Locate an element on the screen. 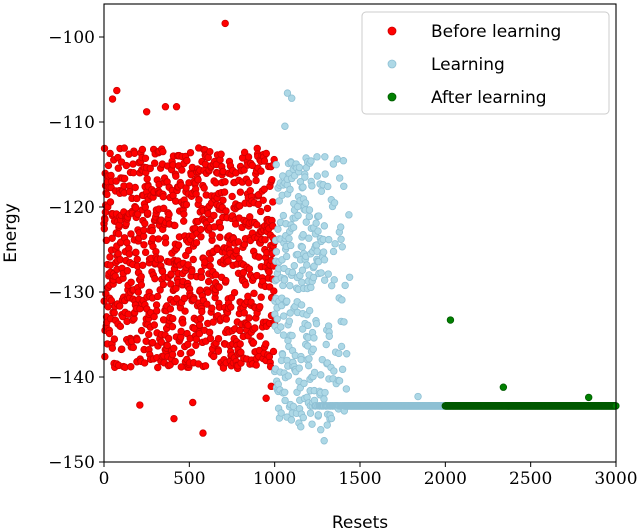  x-axis: 0 500 1000 1500 2000 2500 3000 is located at coordinates (368, 475).